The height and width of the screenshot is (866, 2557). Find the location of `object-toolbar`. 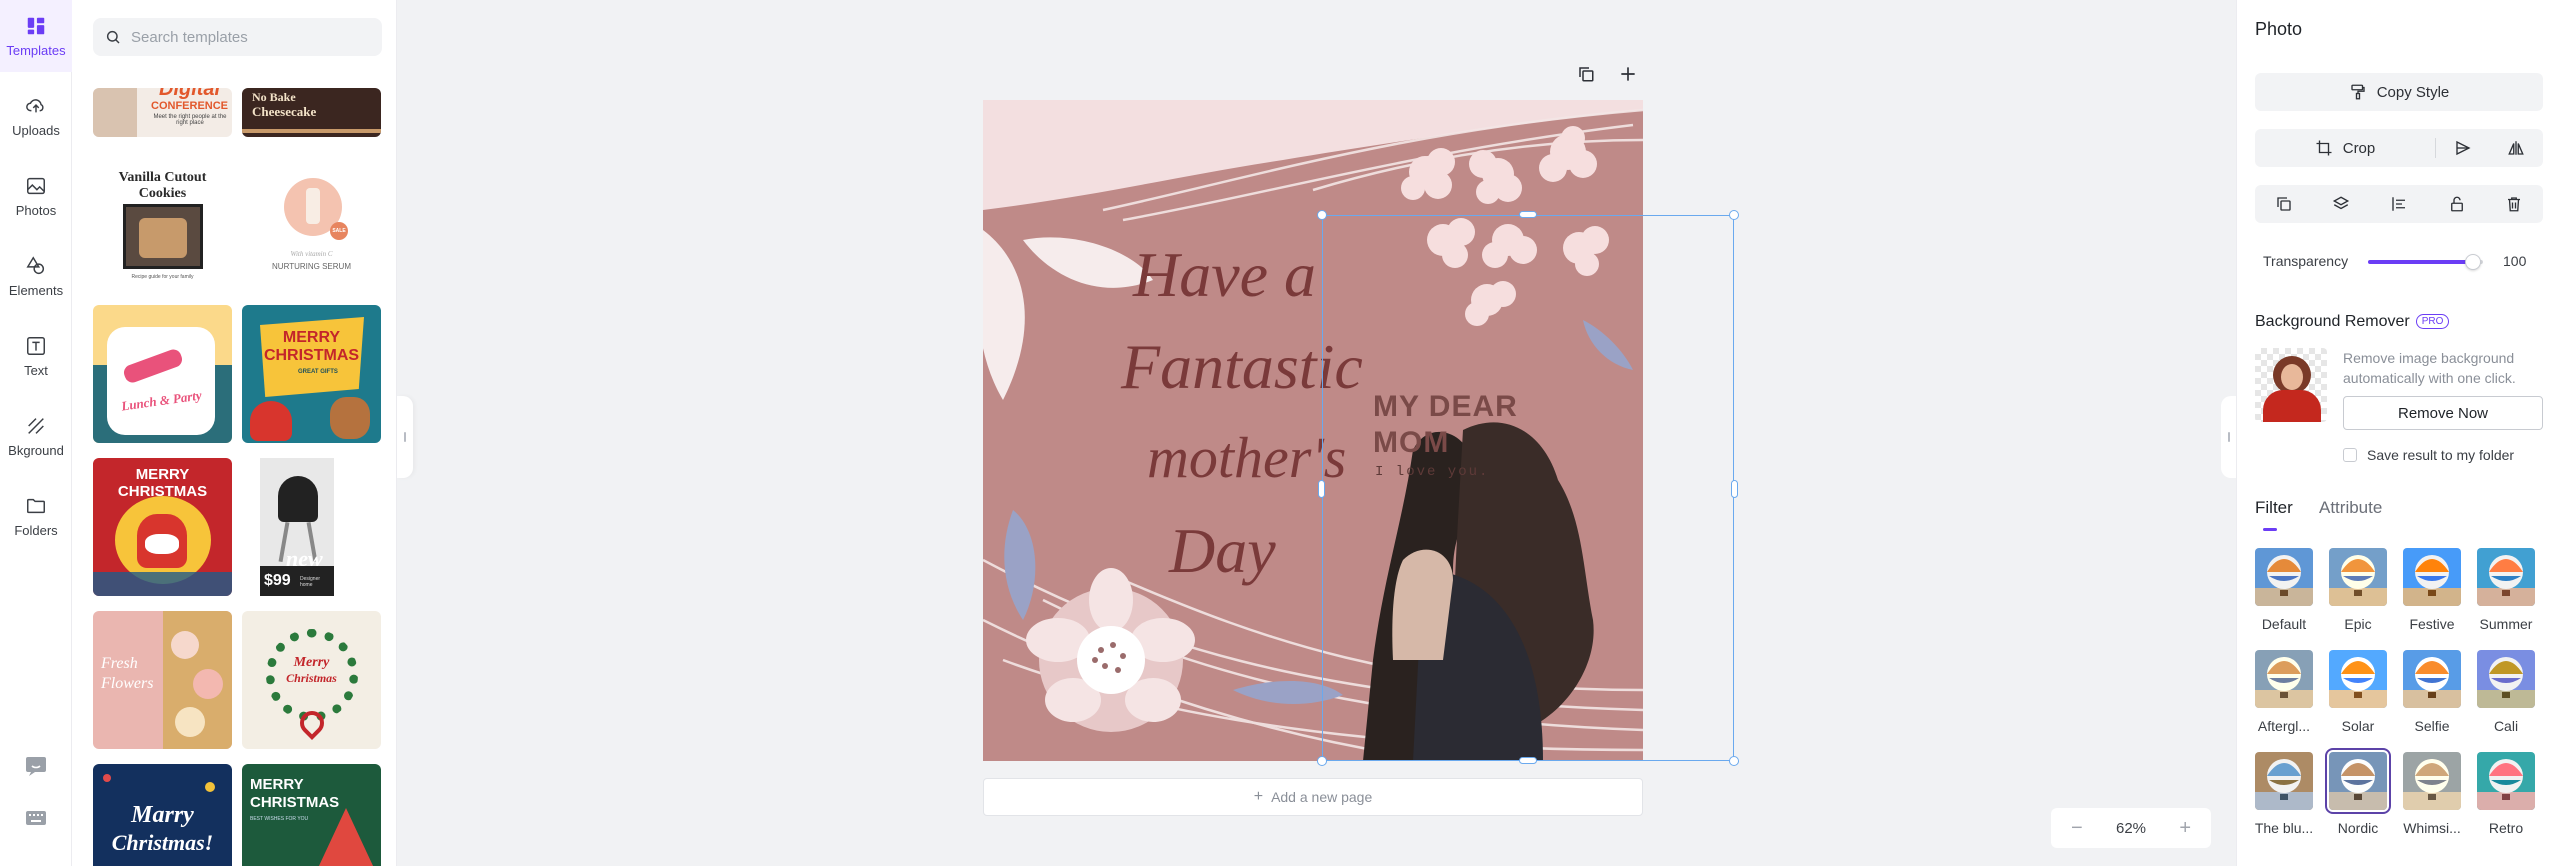

object-toolbar is located at coordinates (2399, 204).